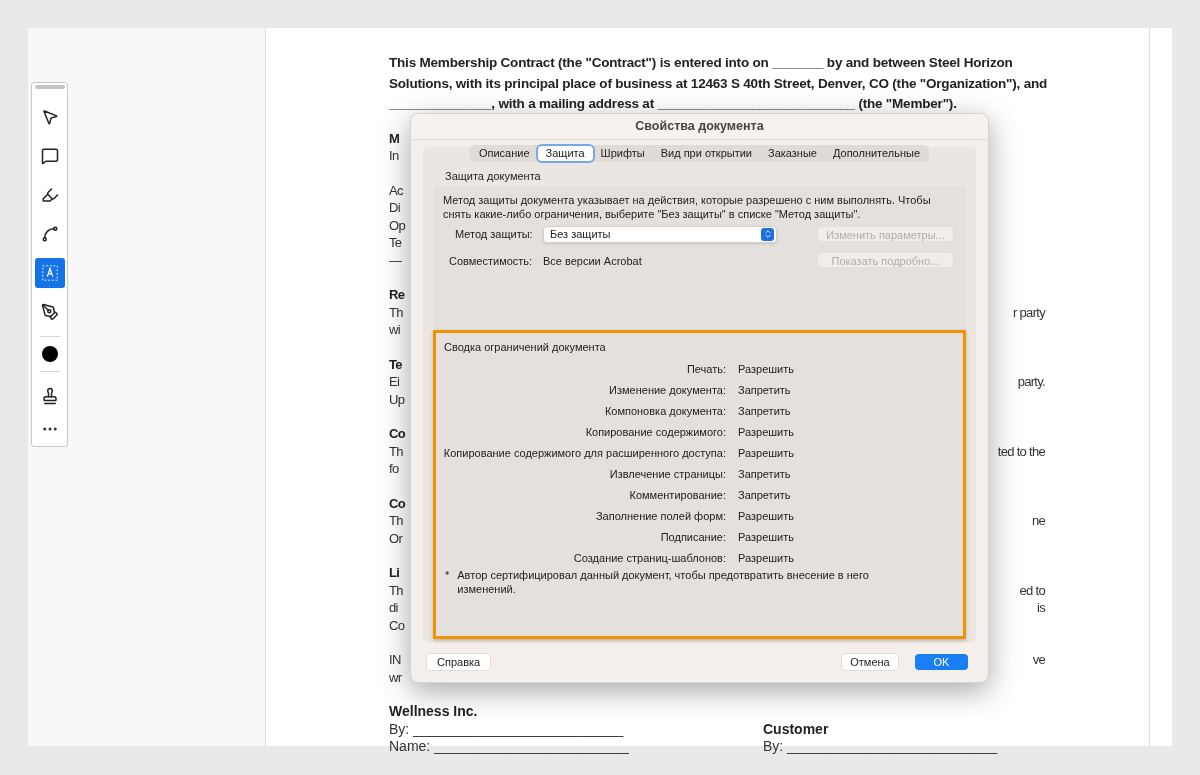 This screenshot has height=775, width=1200. I want to click on signature-party: Customer, so click(796, 729).